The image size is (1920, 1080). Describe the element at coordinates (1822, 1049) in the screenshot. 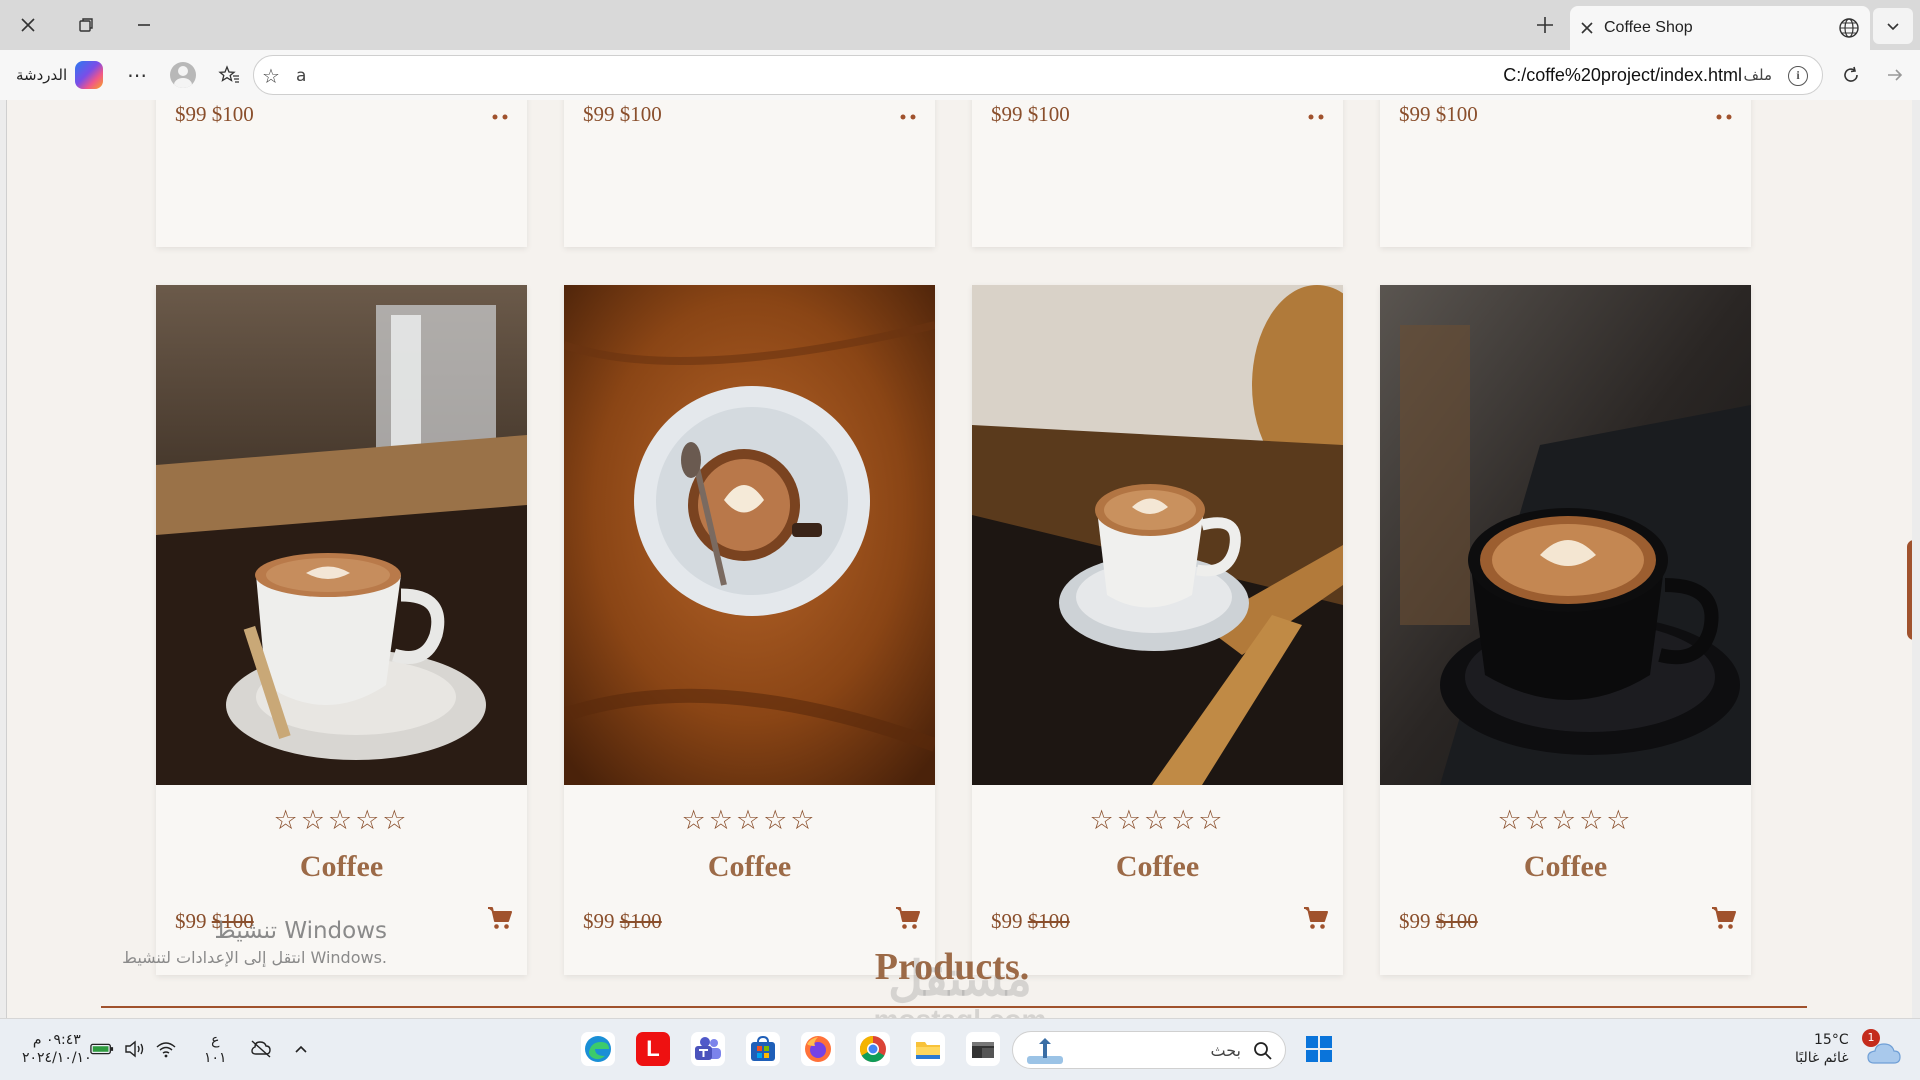

I see `weather-widget: 15°C غائم غالبًا` at that location.